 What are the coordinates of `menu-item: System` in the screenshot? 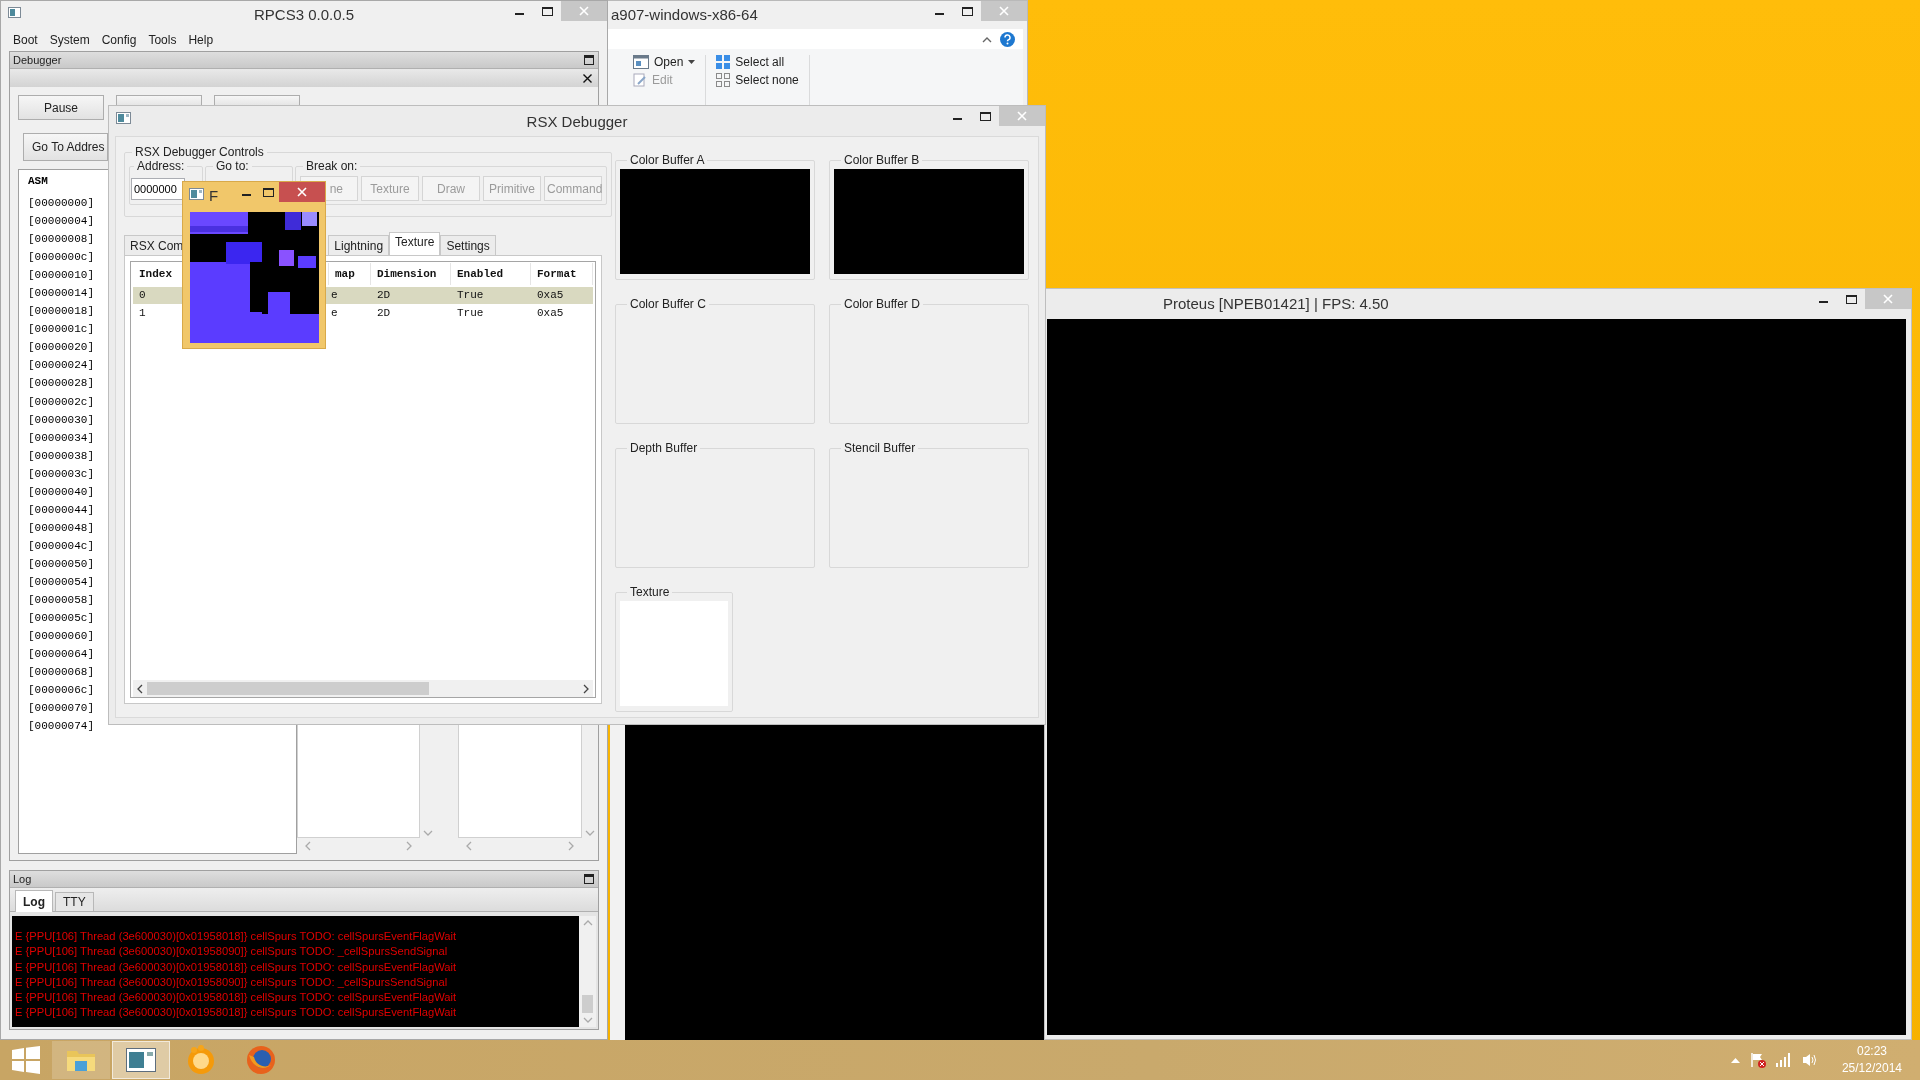 It's located at (69, 40).